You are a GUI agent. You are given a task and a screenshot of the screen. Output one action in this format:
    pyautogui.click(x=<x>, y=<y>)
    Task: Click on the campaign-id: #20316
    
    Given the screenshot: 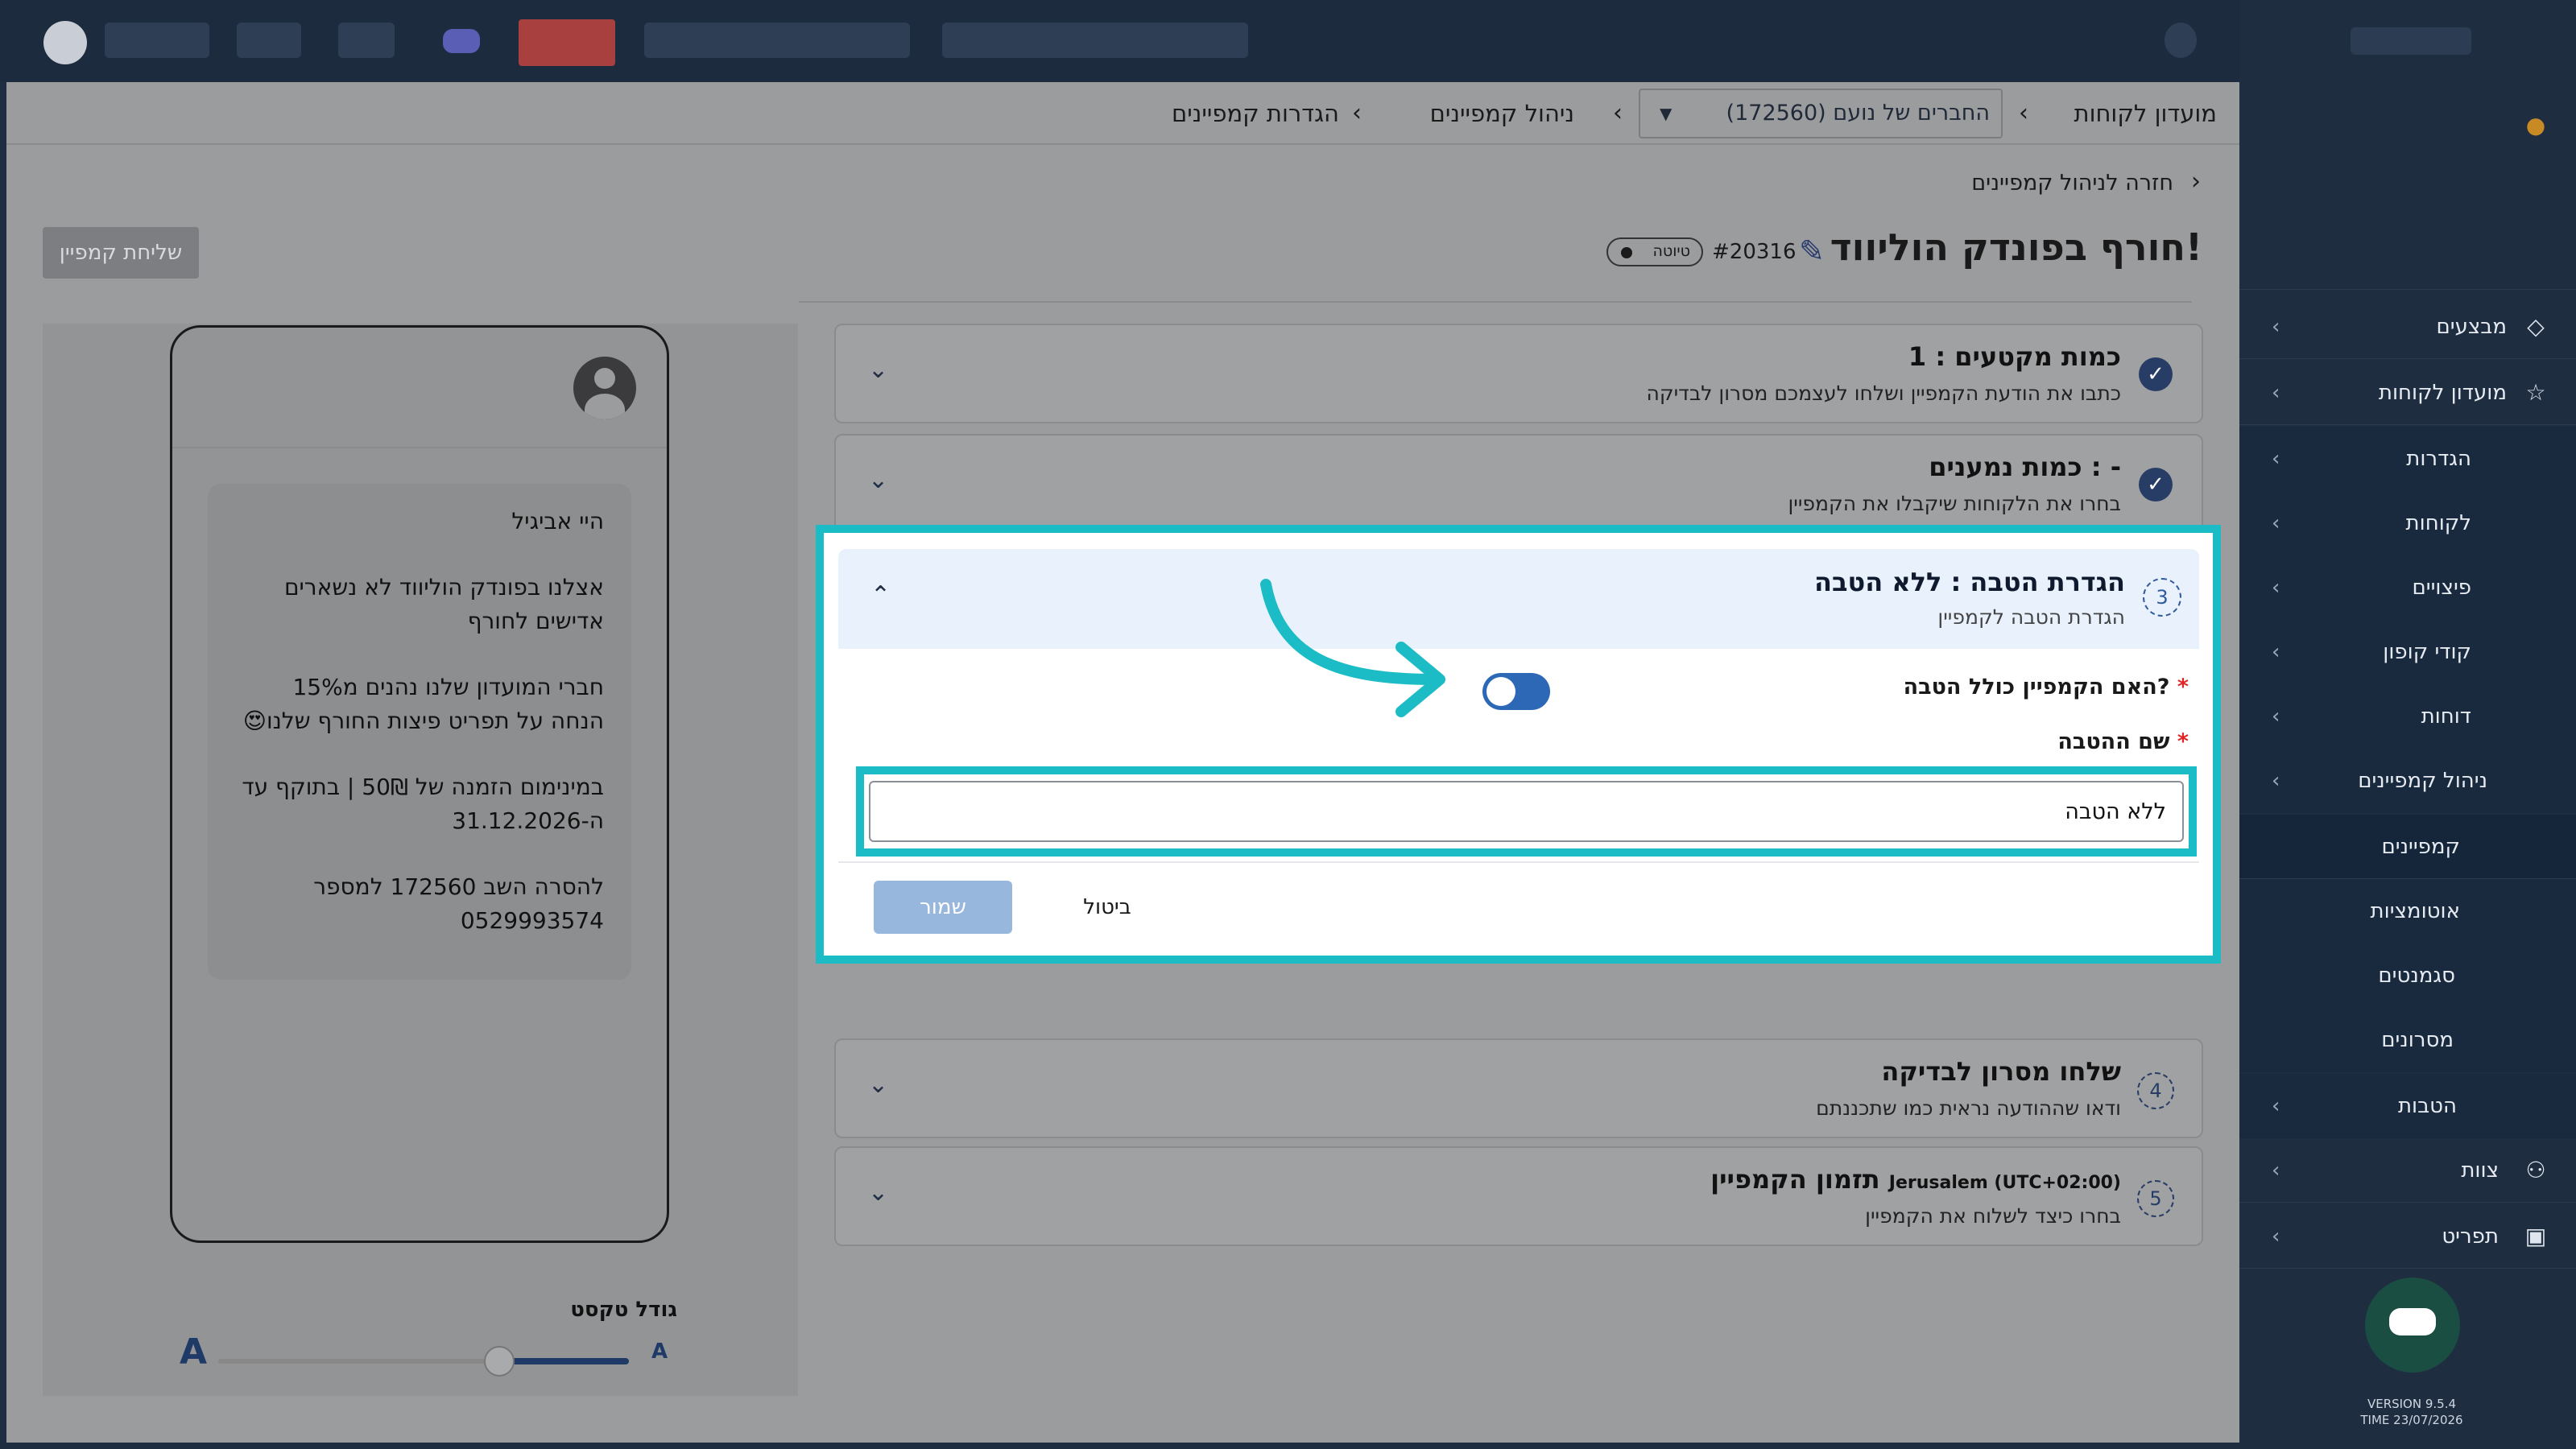 What is the action you would take?
    pyautogui.click(x=1755, y=252)
    